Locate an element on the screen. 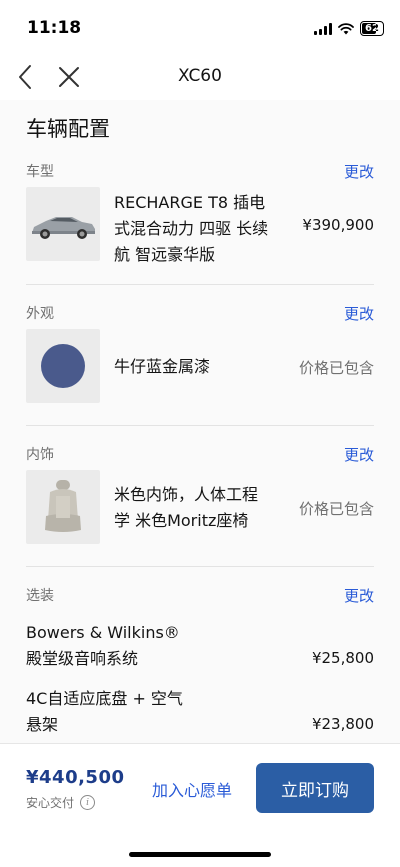 This screenshot has width=400, height=867. section-interior: 内饰 更改 米色内饰，人体工程 学 米色Moritz座椅 价格已包含 is located at coordinates (200, 494).